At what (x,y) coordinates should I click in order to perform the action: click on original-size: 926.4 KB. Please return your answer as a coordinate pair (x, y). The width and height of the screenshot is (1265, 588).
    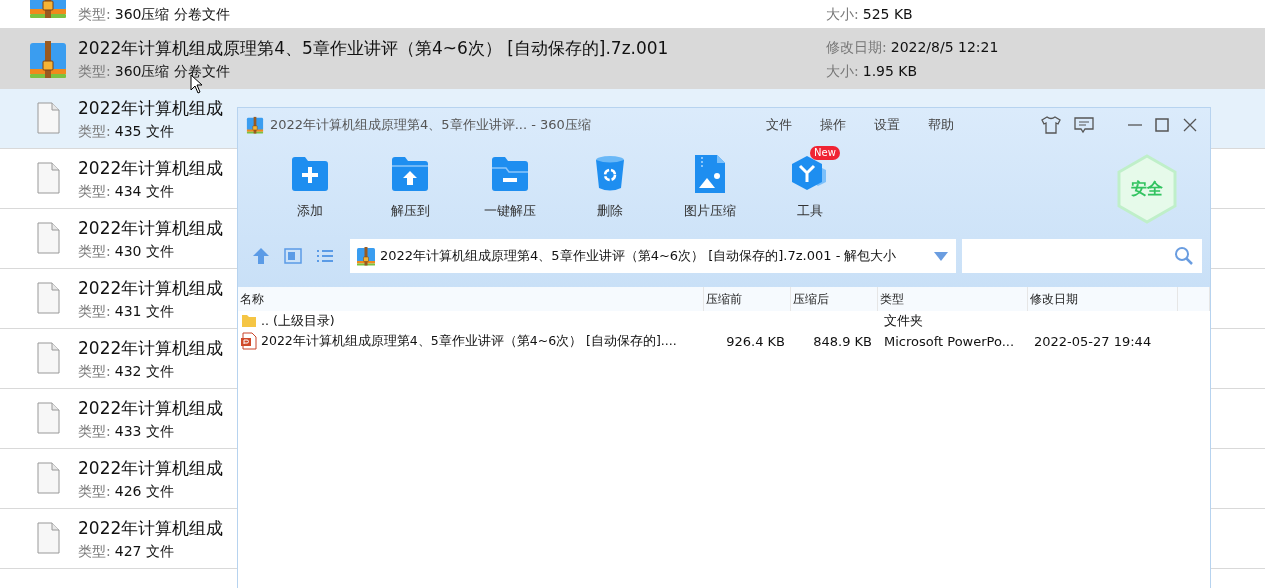
    Looking at the image, I should click on (755, 341).